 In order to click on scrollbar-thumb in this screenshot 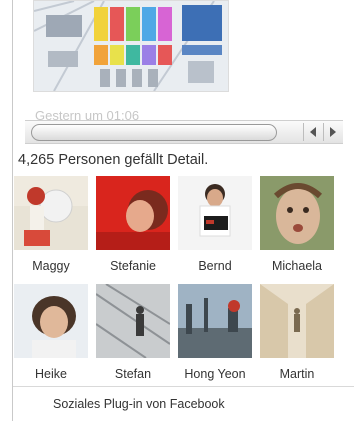, I will do `click(154, 132)`.